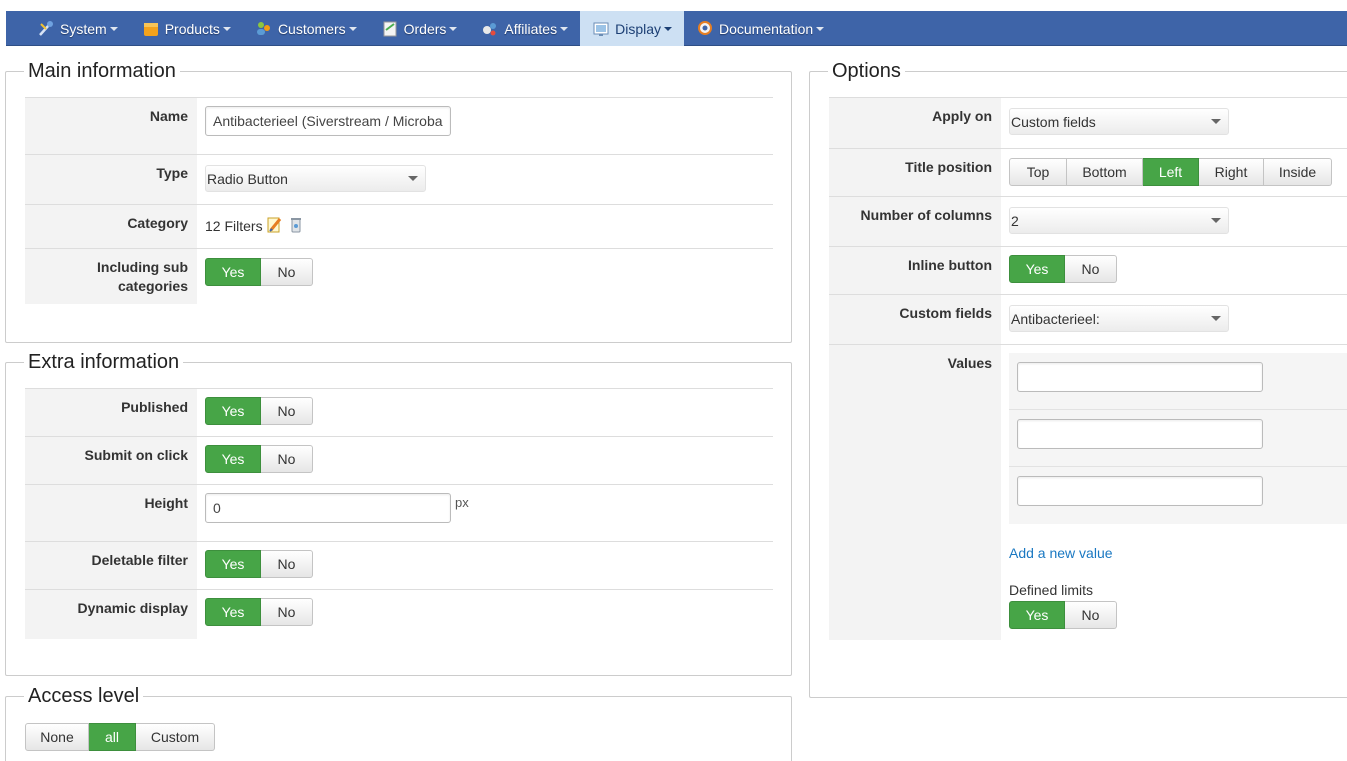 This screenshot has height=761, width=1347. What do you see at coordinates (287, 612) in the screenshot?
I see `dynamic-display-no-button: No` at bounding box center [287, 612].